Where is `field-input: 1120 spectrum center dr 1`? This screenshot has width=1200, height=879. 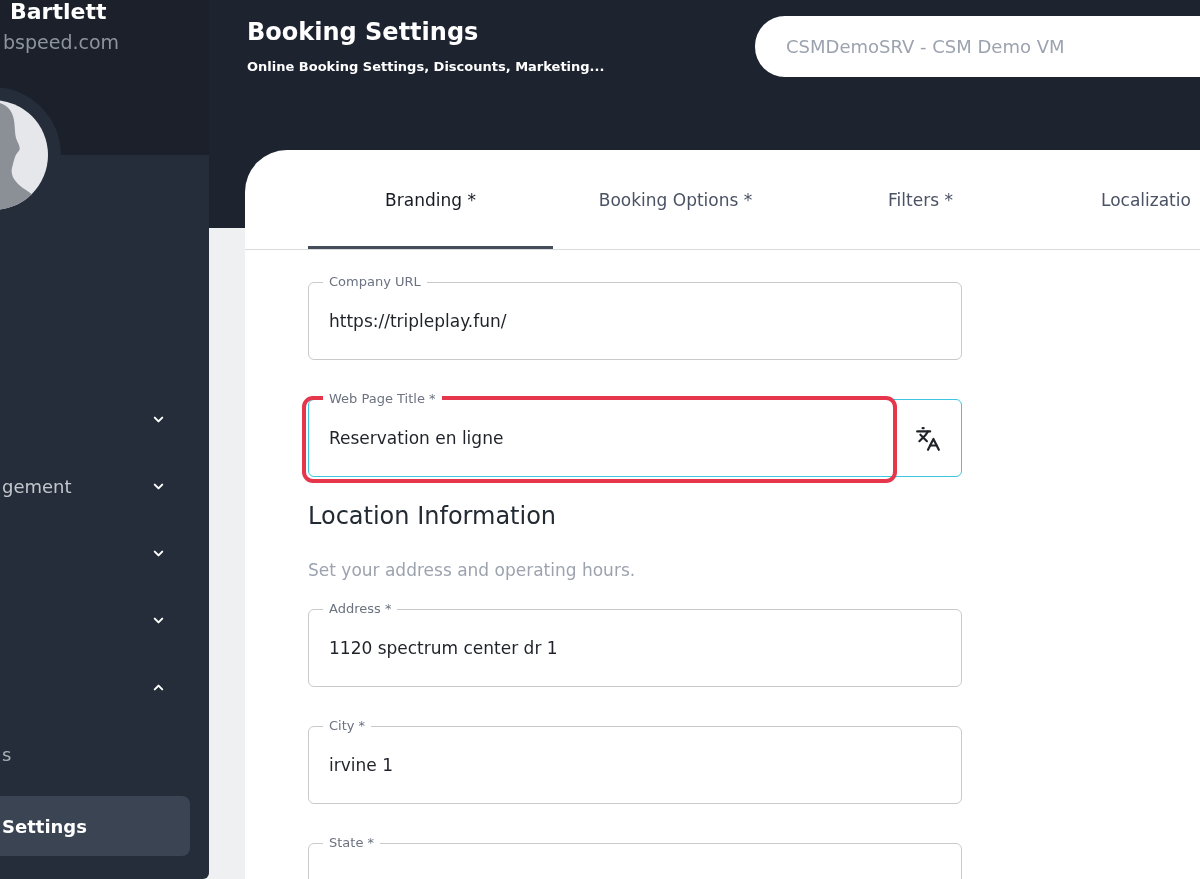
field-input: 1120 spectrum center dr 1 is located at coordinates (635, 651).